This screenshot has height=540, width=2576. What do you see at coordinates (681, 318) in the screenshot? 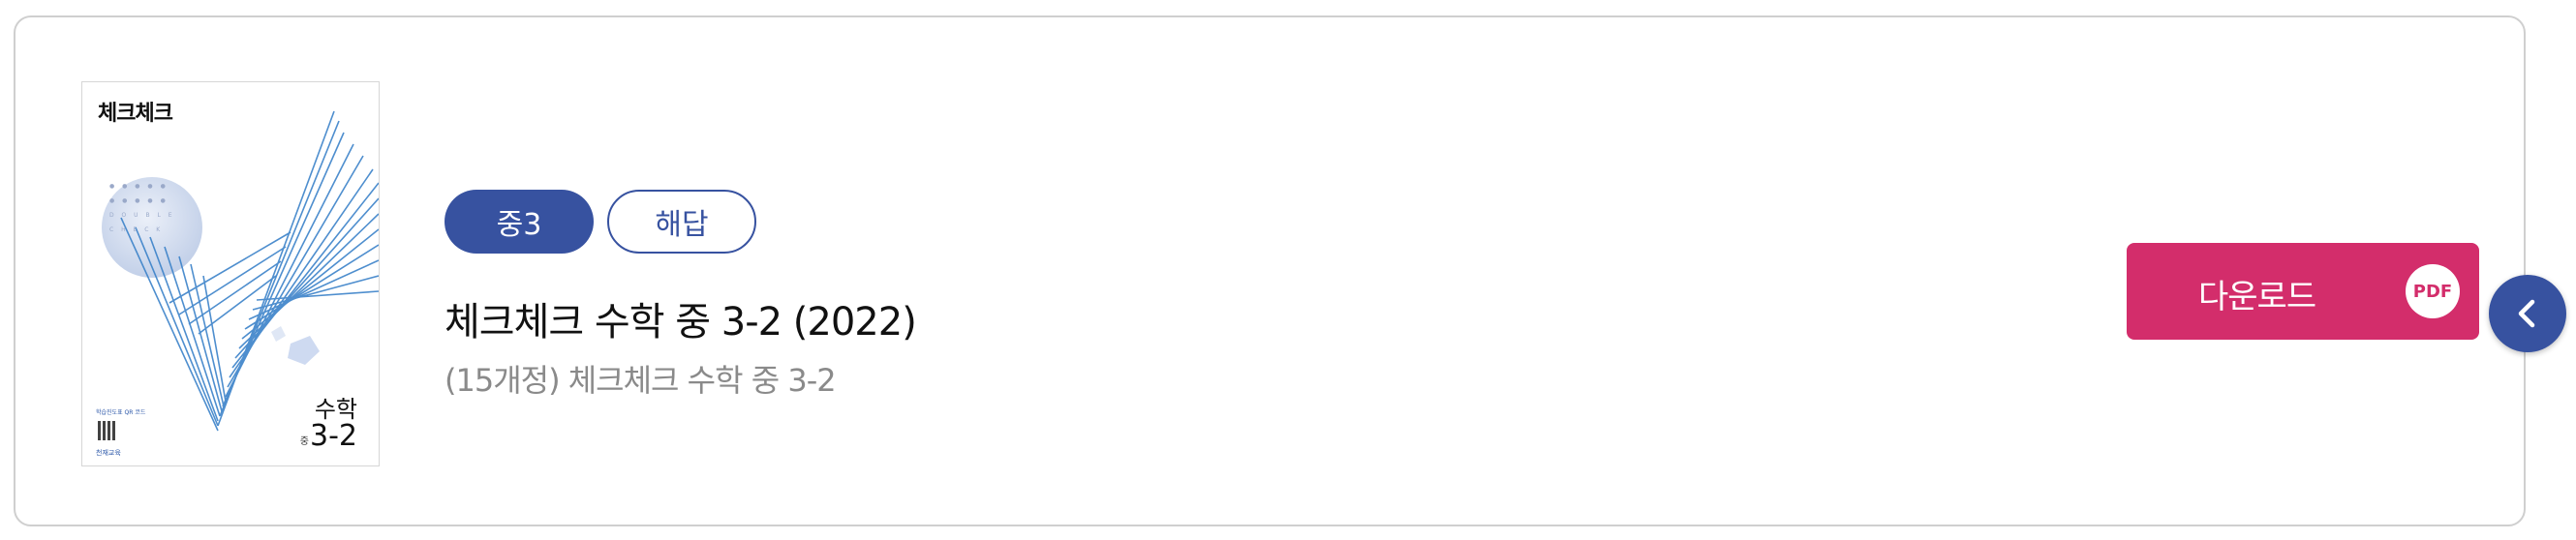
I see `book-title: 체크체크 수학 중 3-2 (2022)` at bounding box center [681, 318].